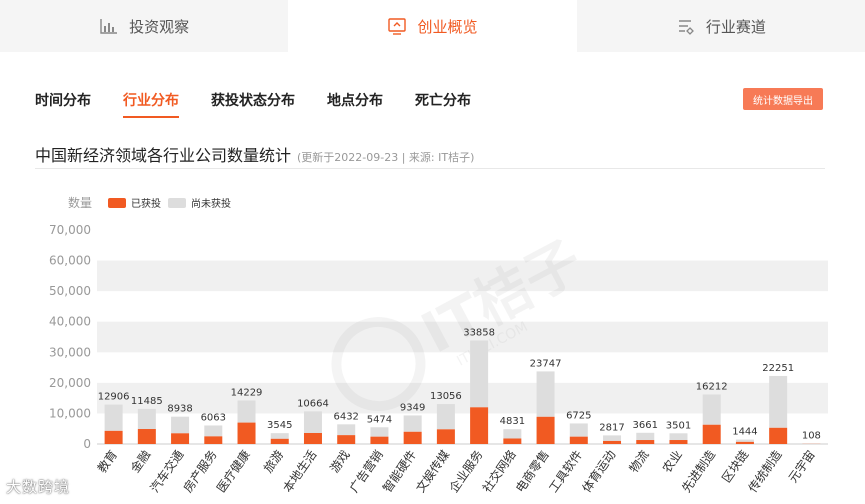 The image size is (865, 504). I want to click on legend-label: 尚未获投, so click(211, 203).